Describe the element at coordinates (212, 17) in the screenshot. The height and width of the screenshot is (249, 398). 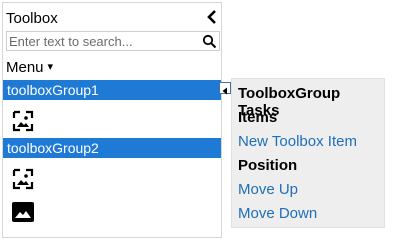
I see `chevron-left-icon` at that location.